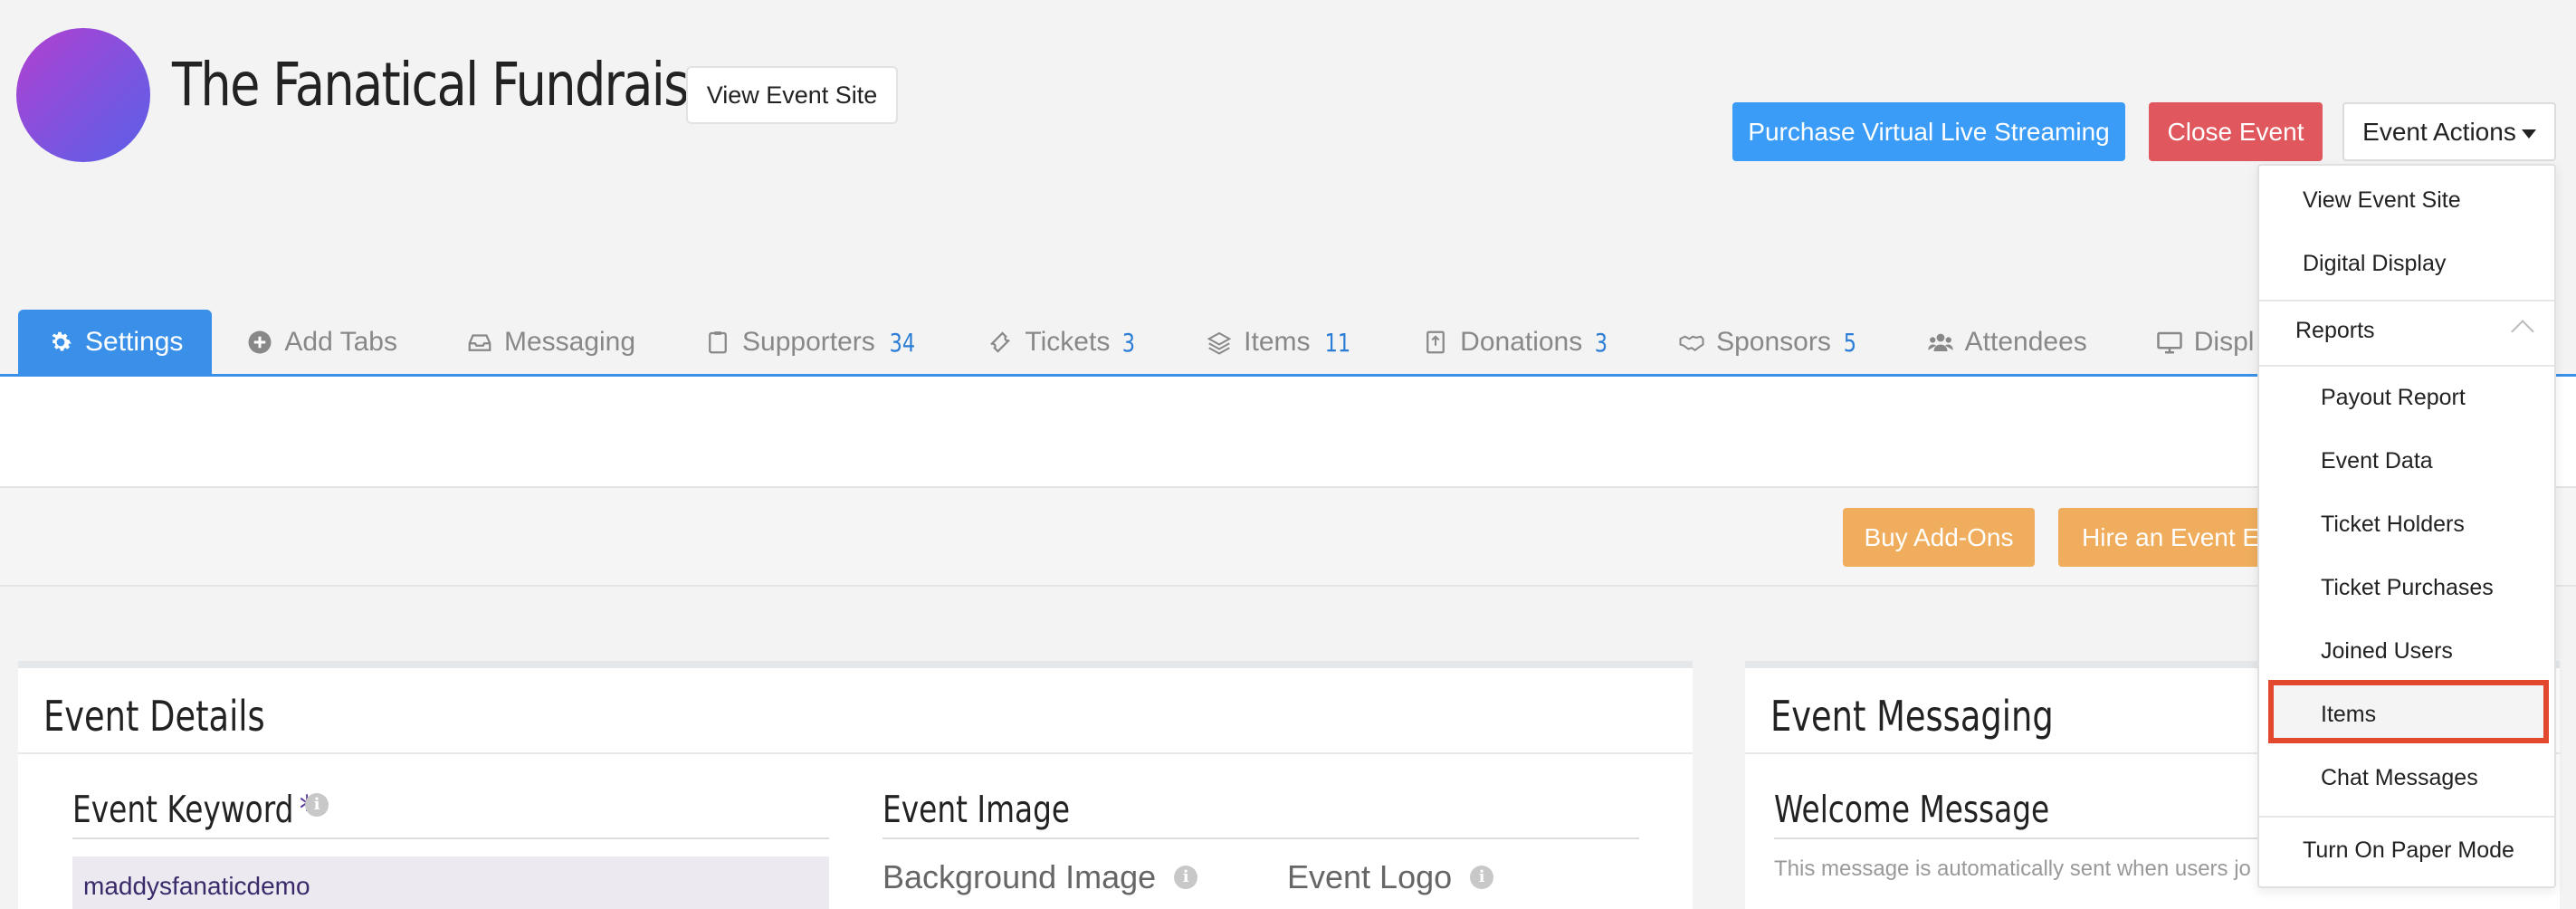 This screenshot has height=909, width=2576. What do you see at coordinates (1929, 131) in the screenshot?
I see `purchase-streaming-button: Purchase Virtual Live Streaming` at bounding box center [1929, 131].